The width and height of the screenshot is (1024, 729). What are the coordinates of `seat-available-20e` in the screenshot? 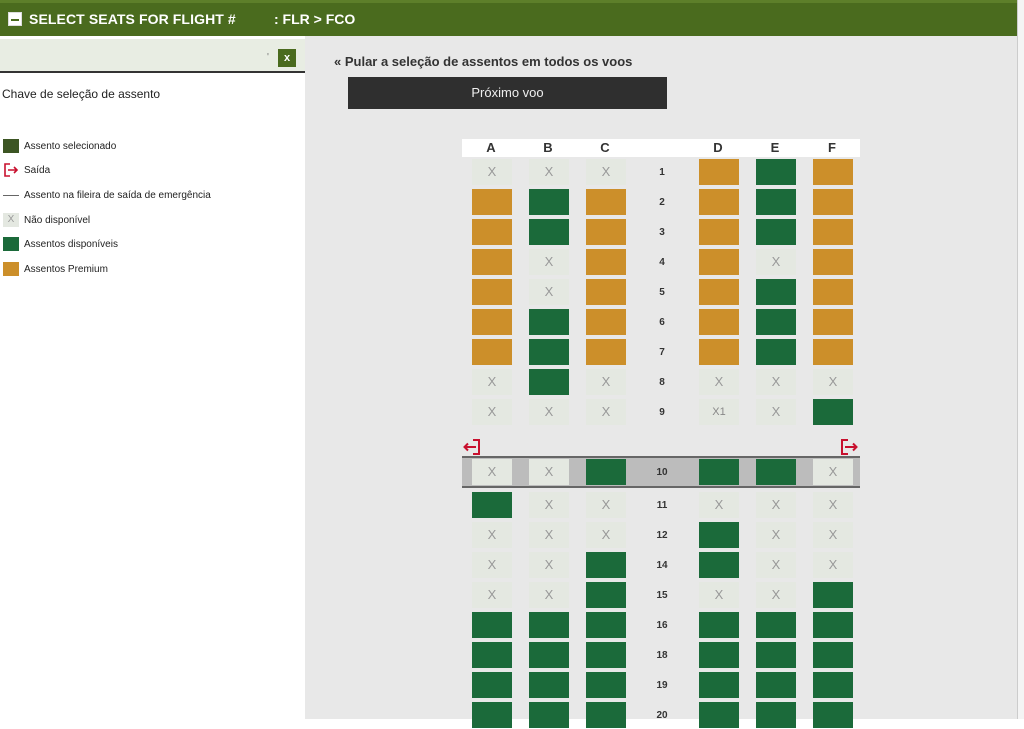 It's located at (776, 715).